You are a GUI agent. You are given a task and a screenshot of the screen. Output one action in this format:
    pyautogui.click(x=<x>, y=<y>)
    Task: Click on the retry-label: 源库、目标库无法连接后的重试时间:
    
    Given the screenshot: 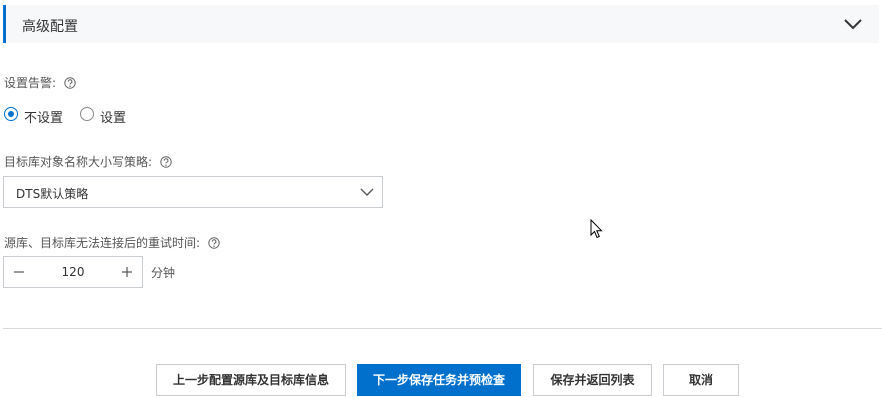 What is the action you would take?
    pyautogui.click(x=102, y=243)
    